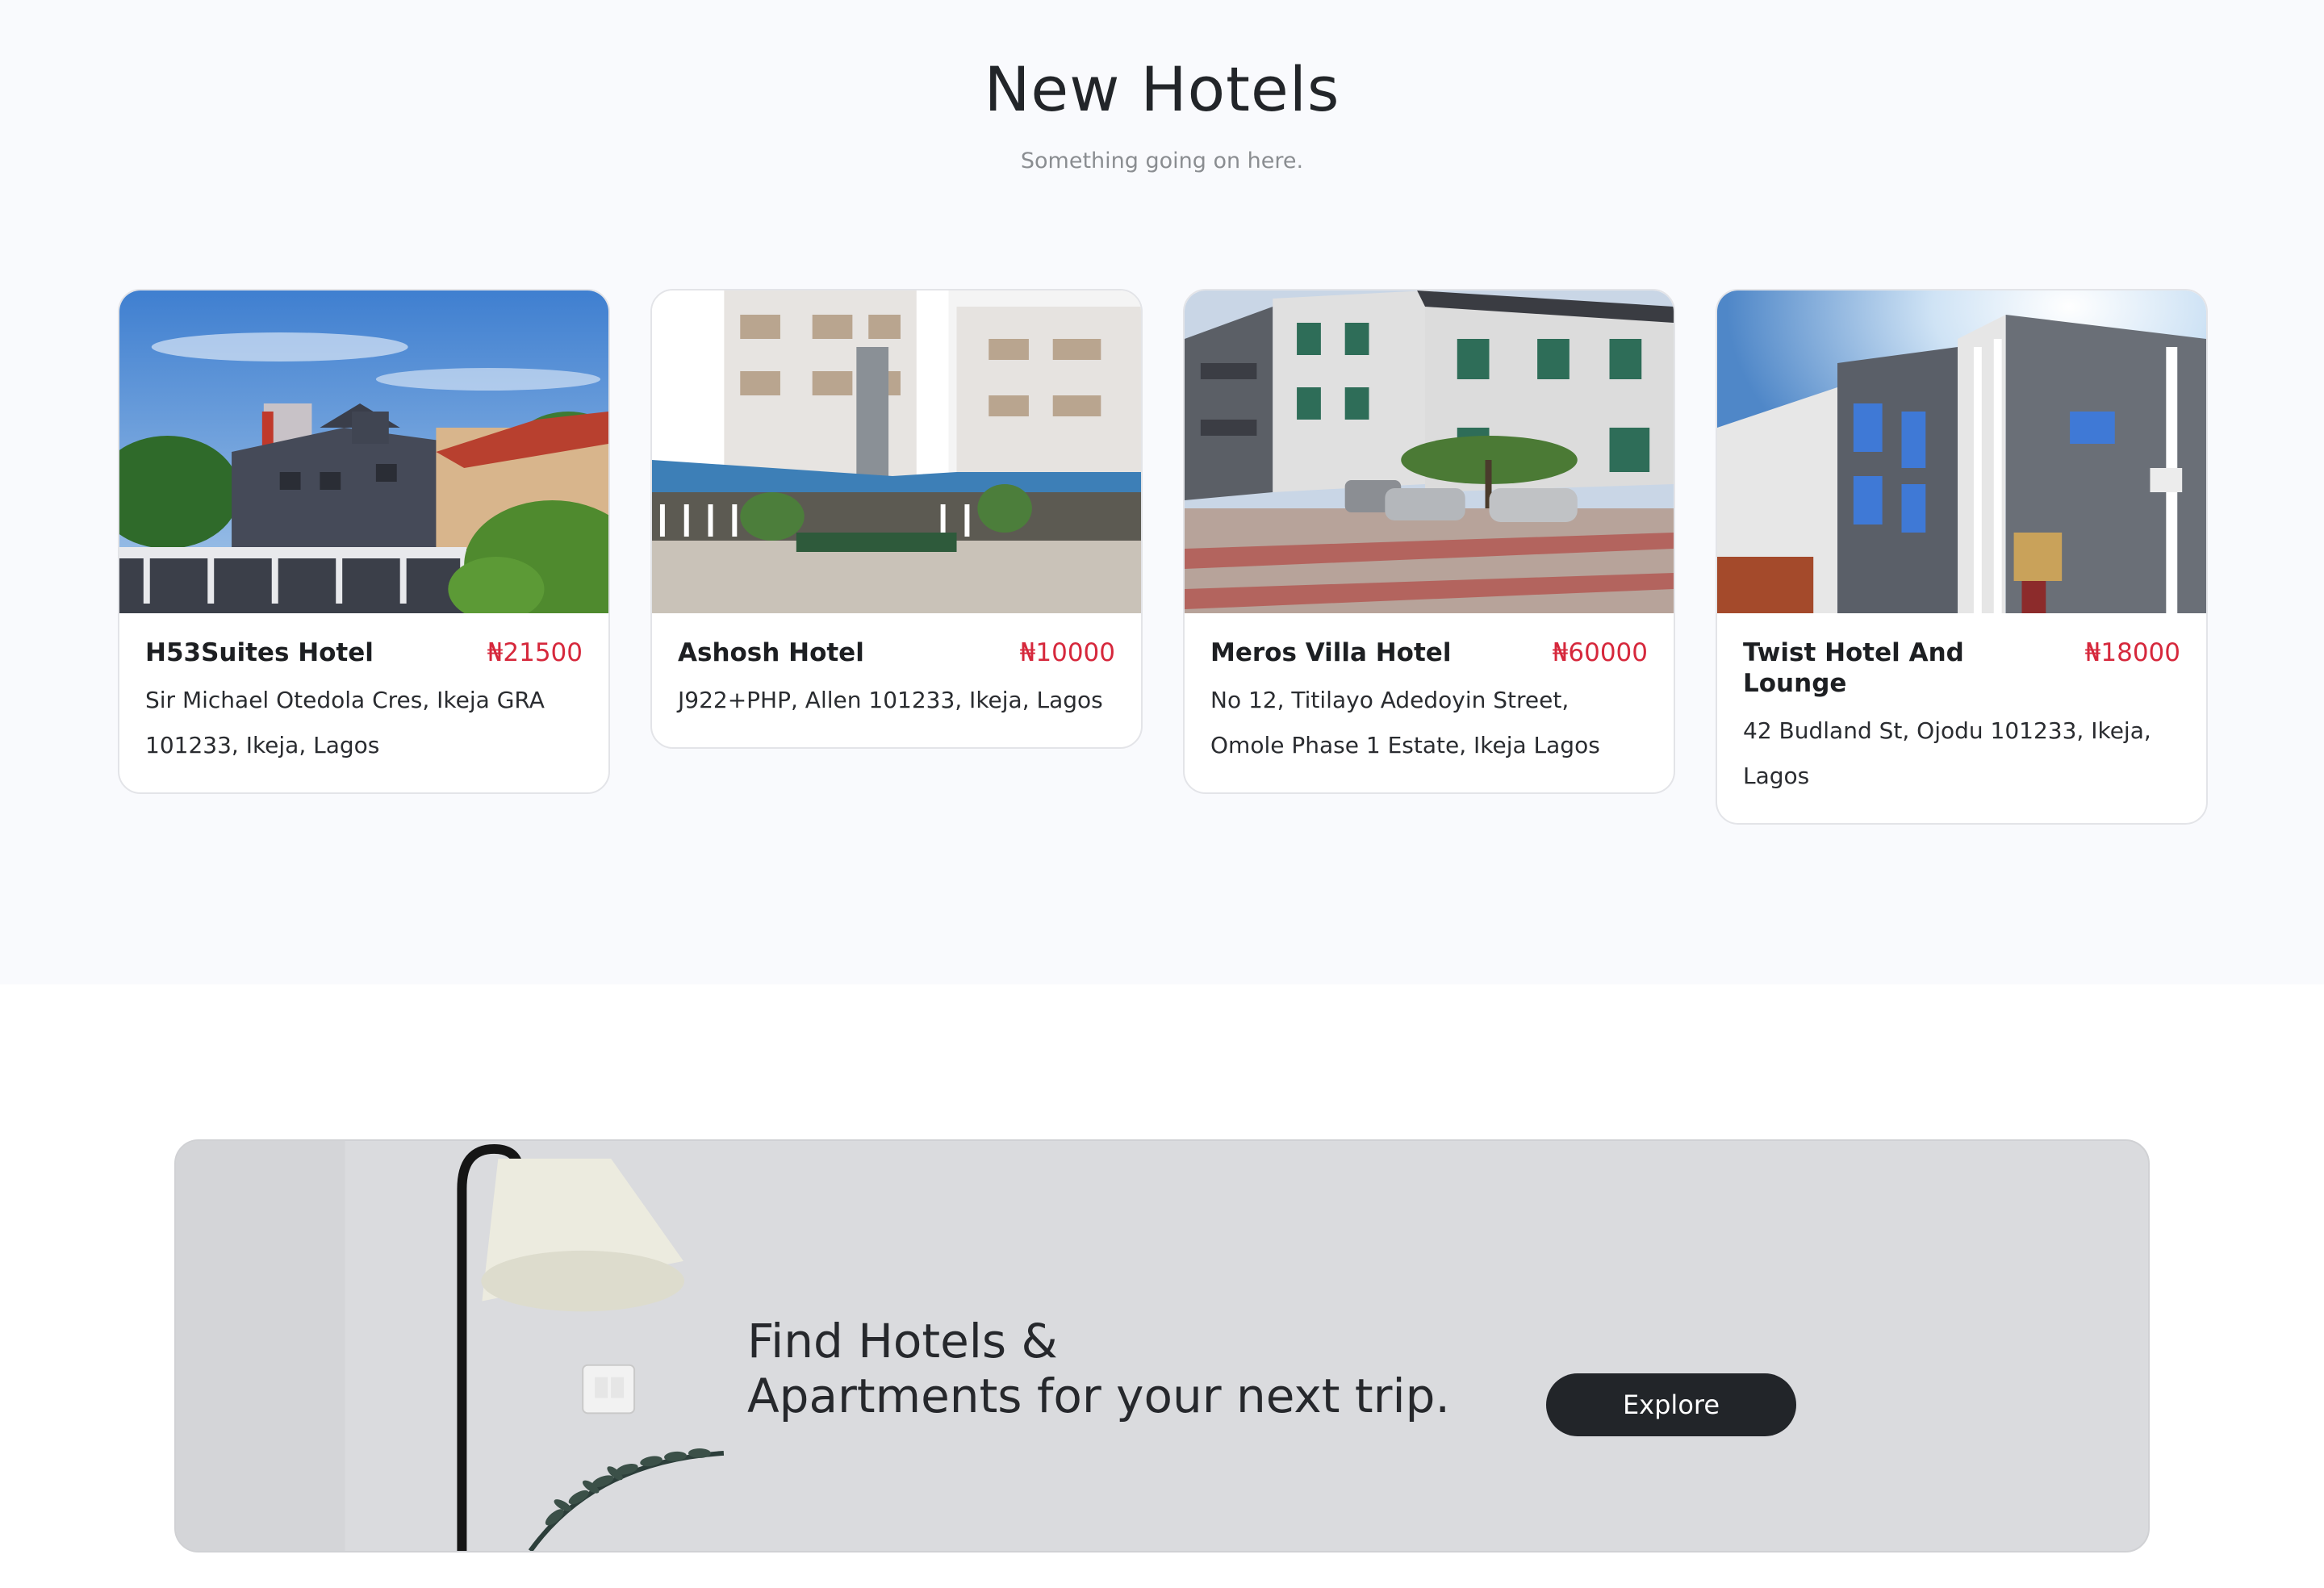  I want to click on hotel-price: ₦18000, so click(2132, 652).